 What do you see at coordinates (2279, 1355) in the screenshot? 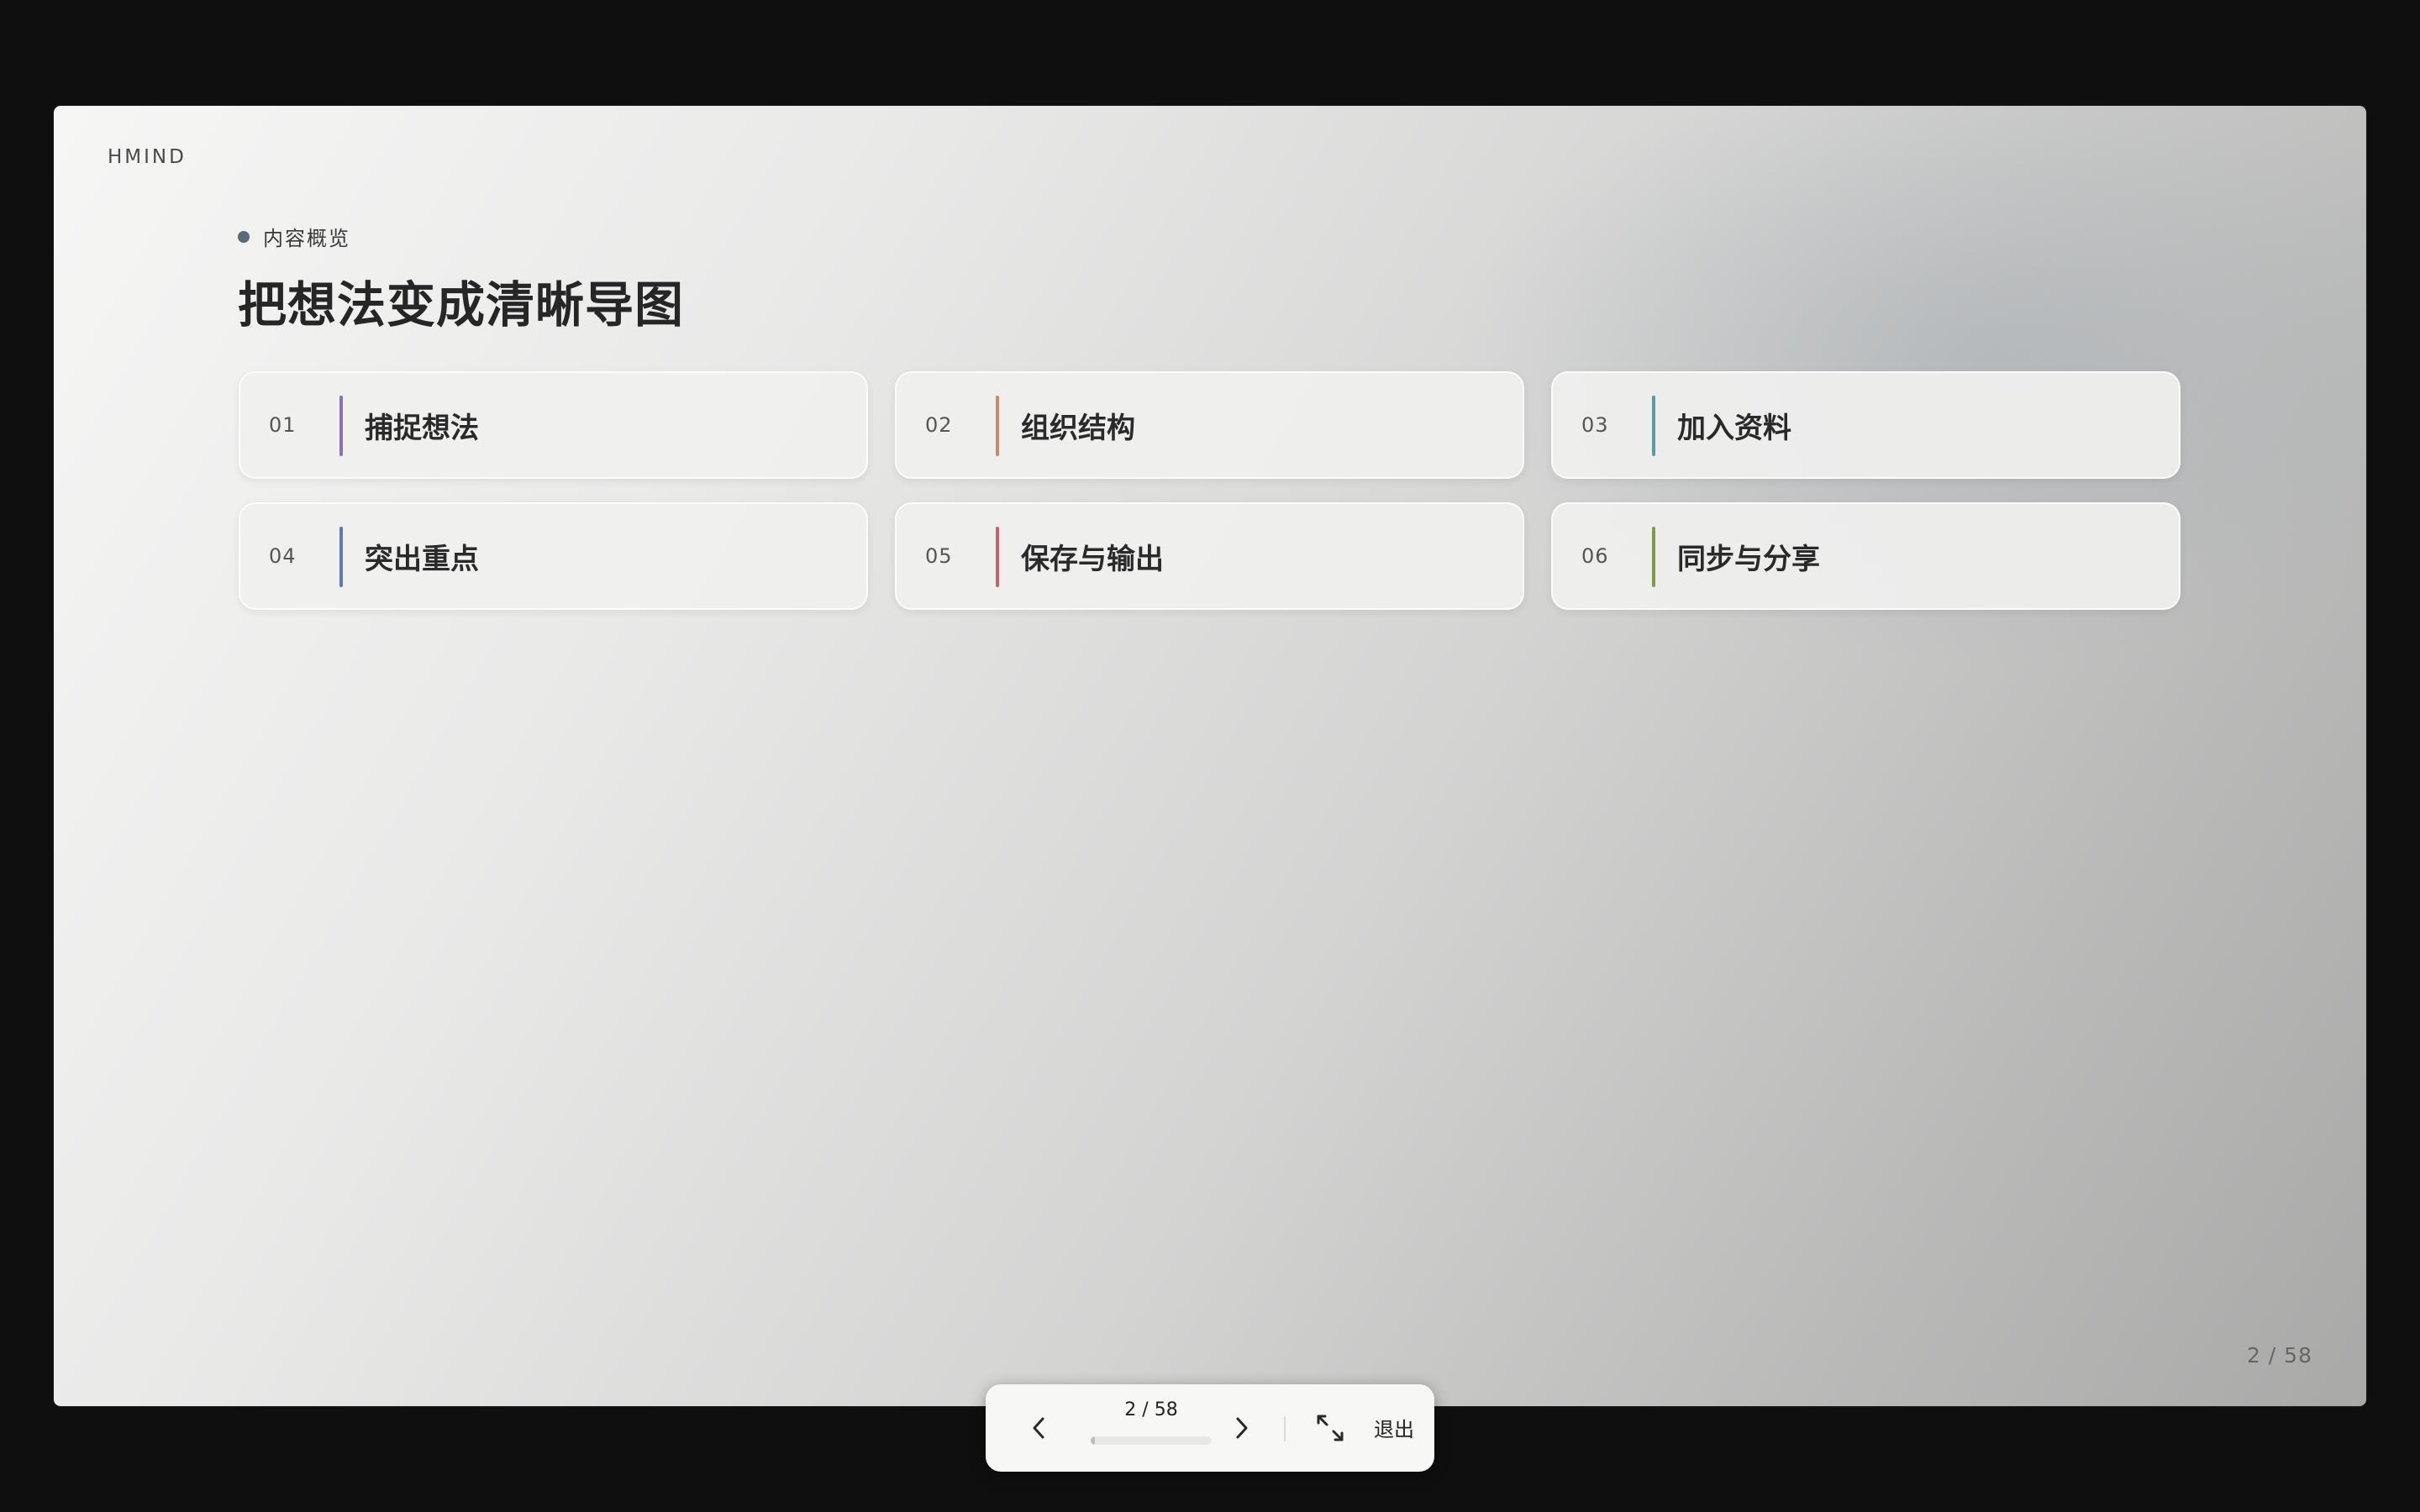
I see `slide-page-indicator: 2 / 58` at bounding box center [2279, 1355].